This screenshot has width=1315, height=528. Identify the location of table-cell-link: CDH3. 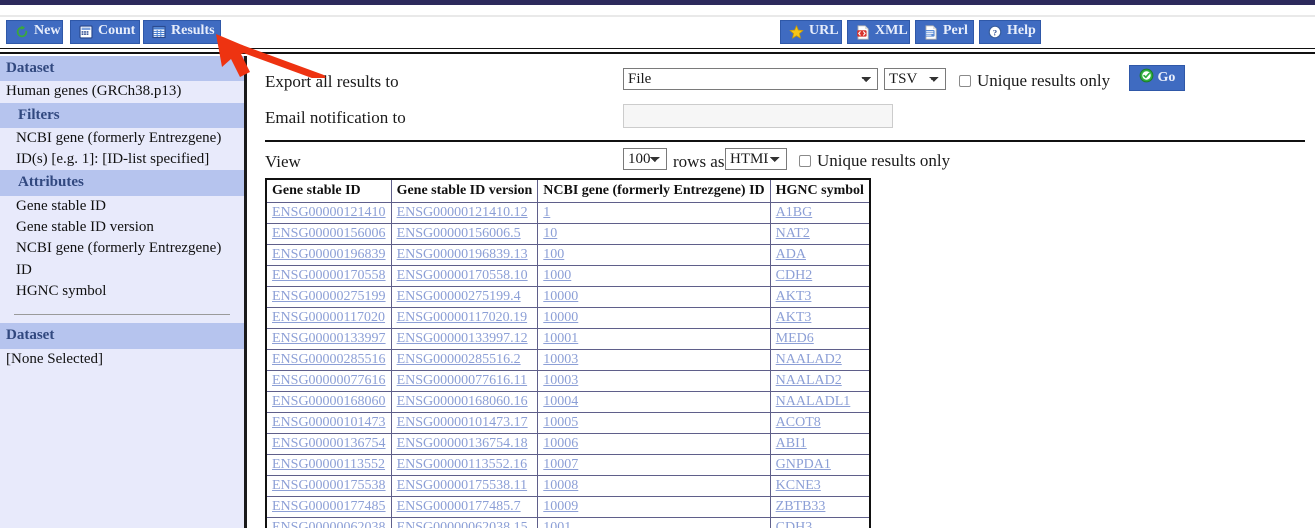
(794, 524).